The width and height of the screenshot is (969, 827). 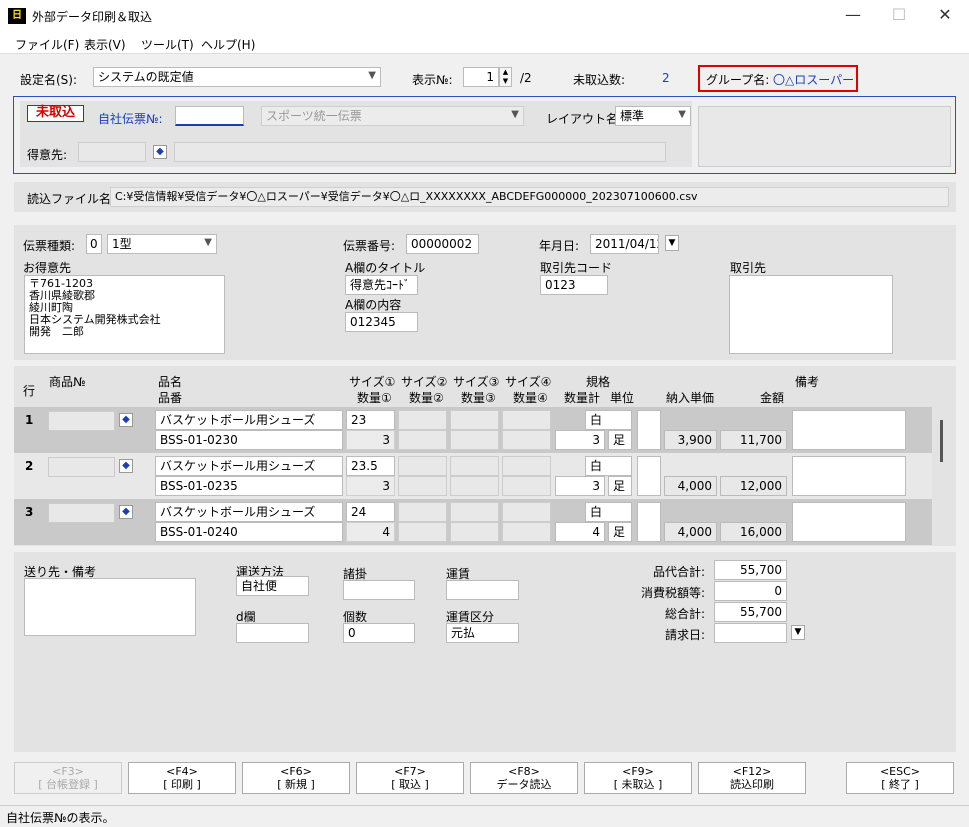 I want to click on size1-input: 23.5, so click(x=370, y=466).